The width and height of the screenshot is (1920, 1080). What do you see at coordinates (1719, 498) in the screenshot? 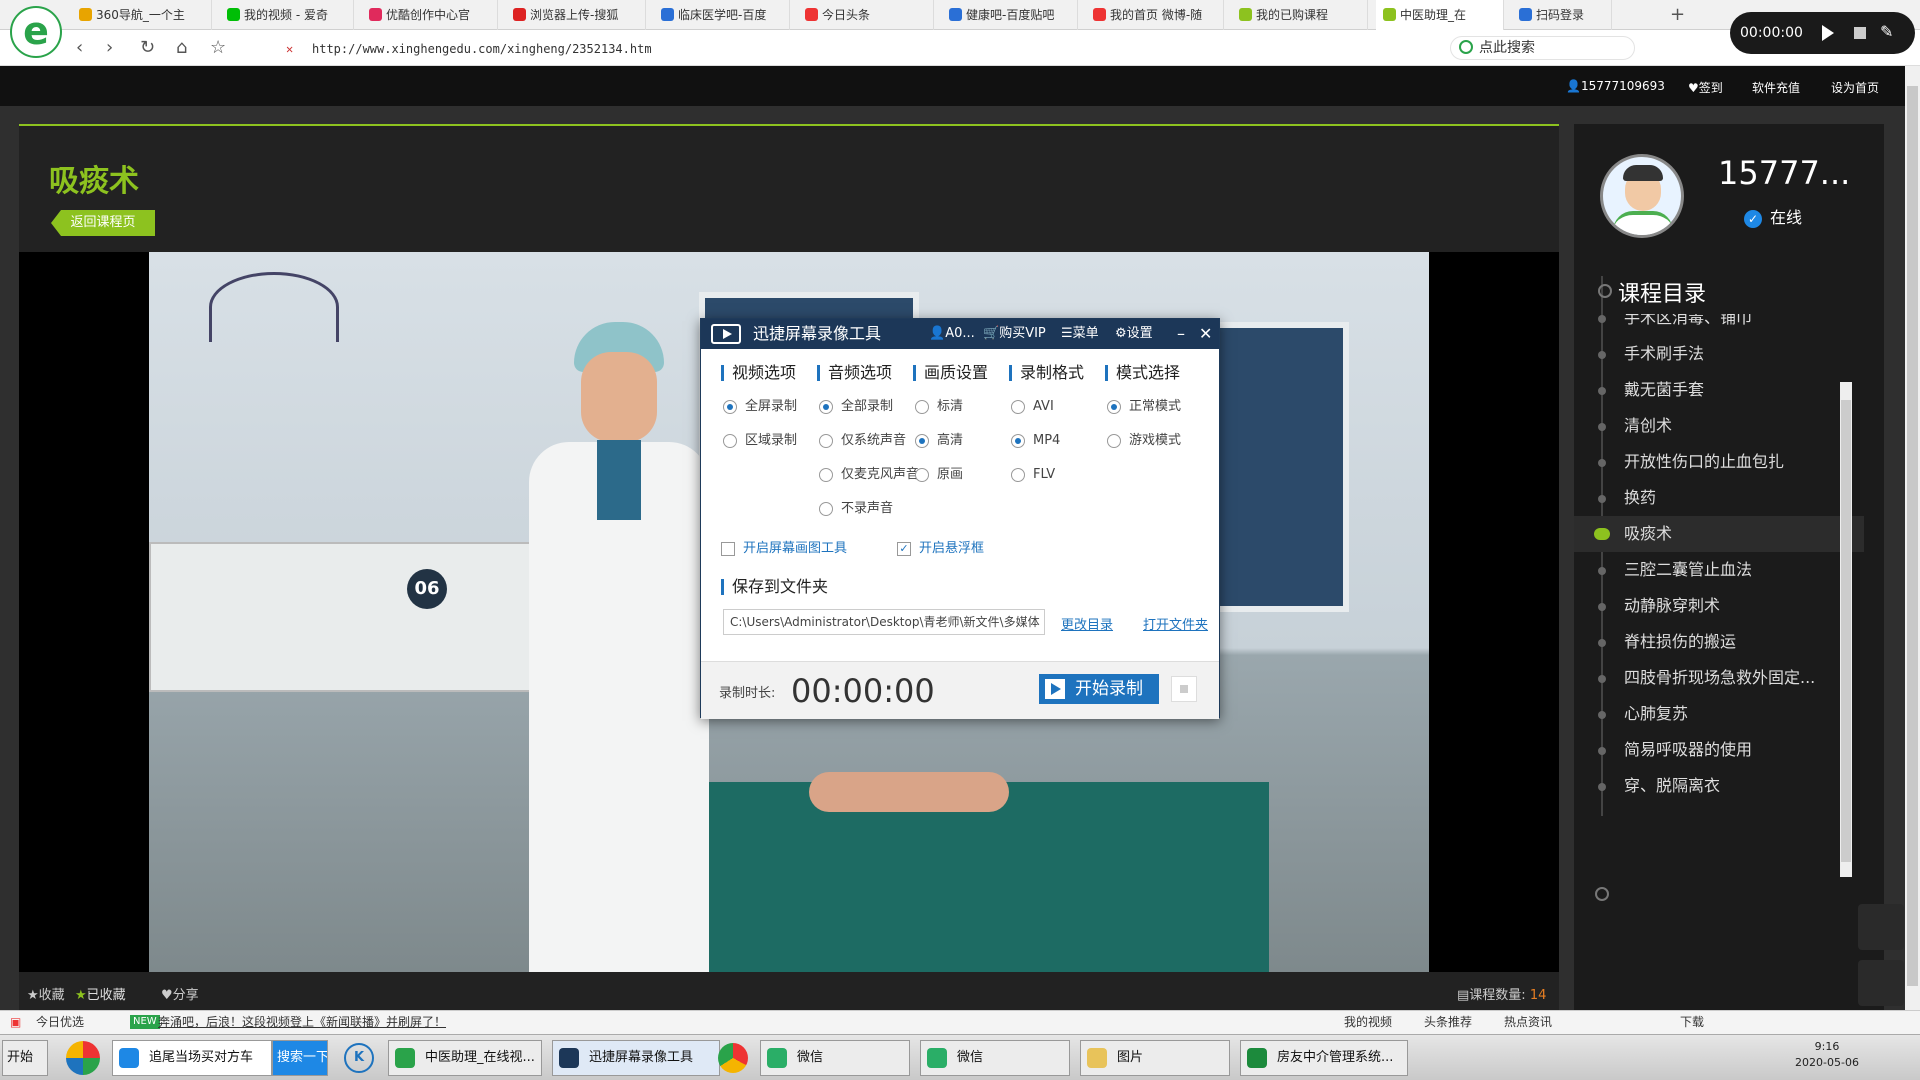
I see `catalog-item: 换药` at bounding box center [1719, 498].